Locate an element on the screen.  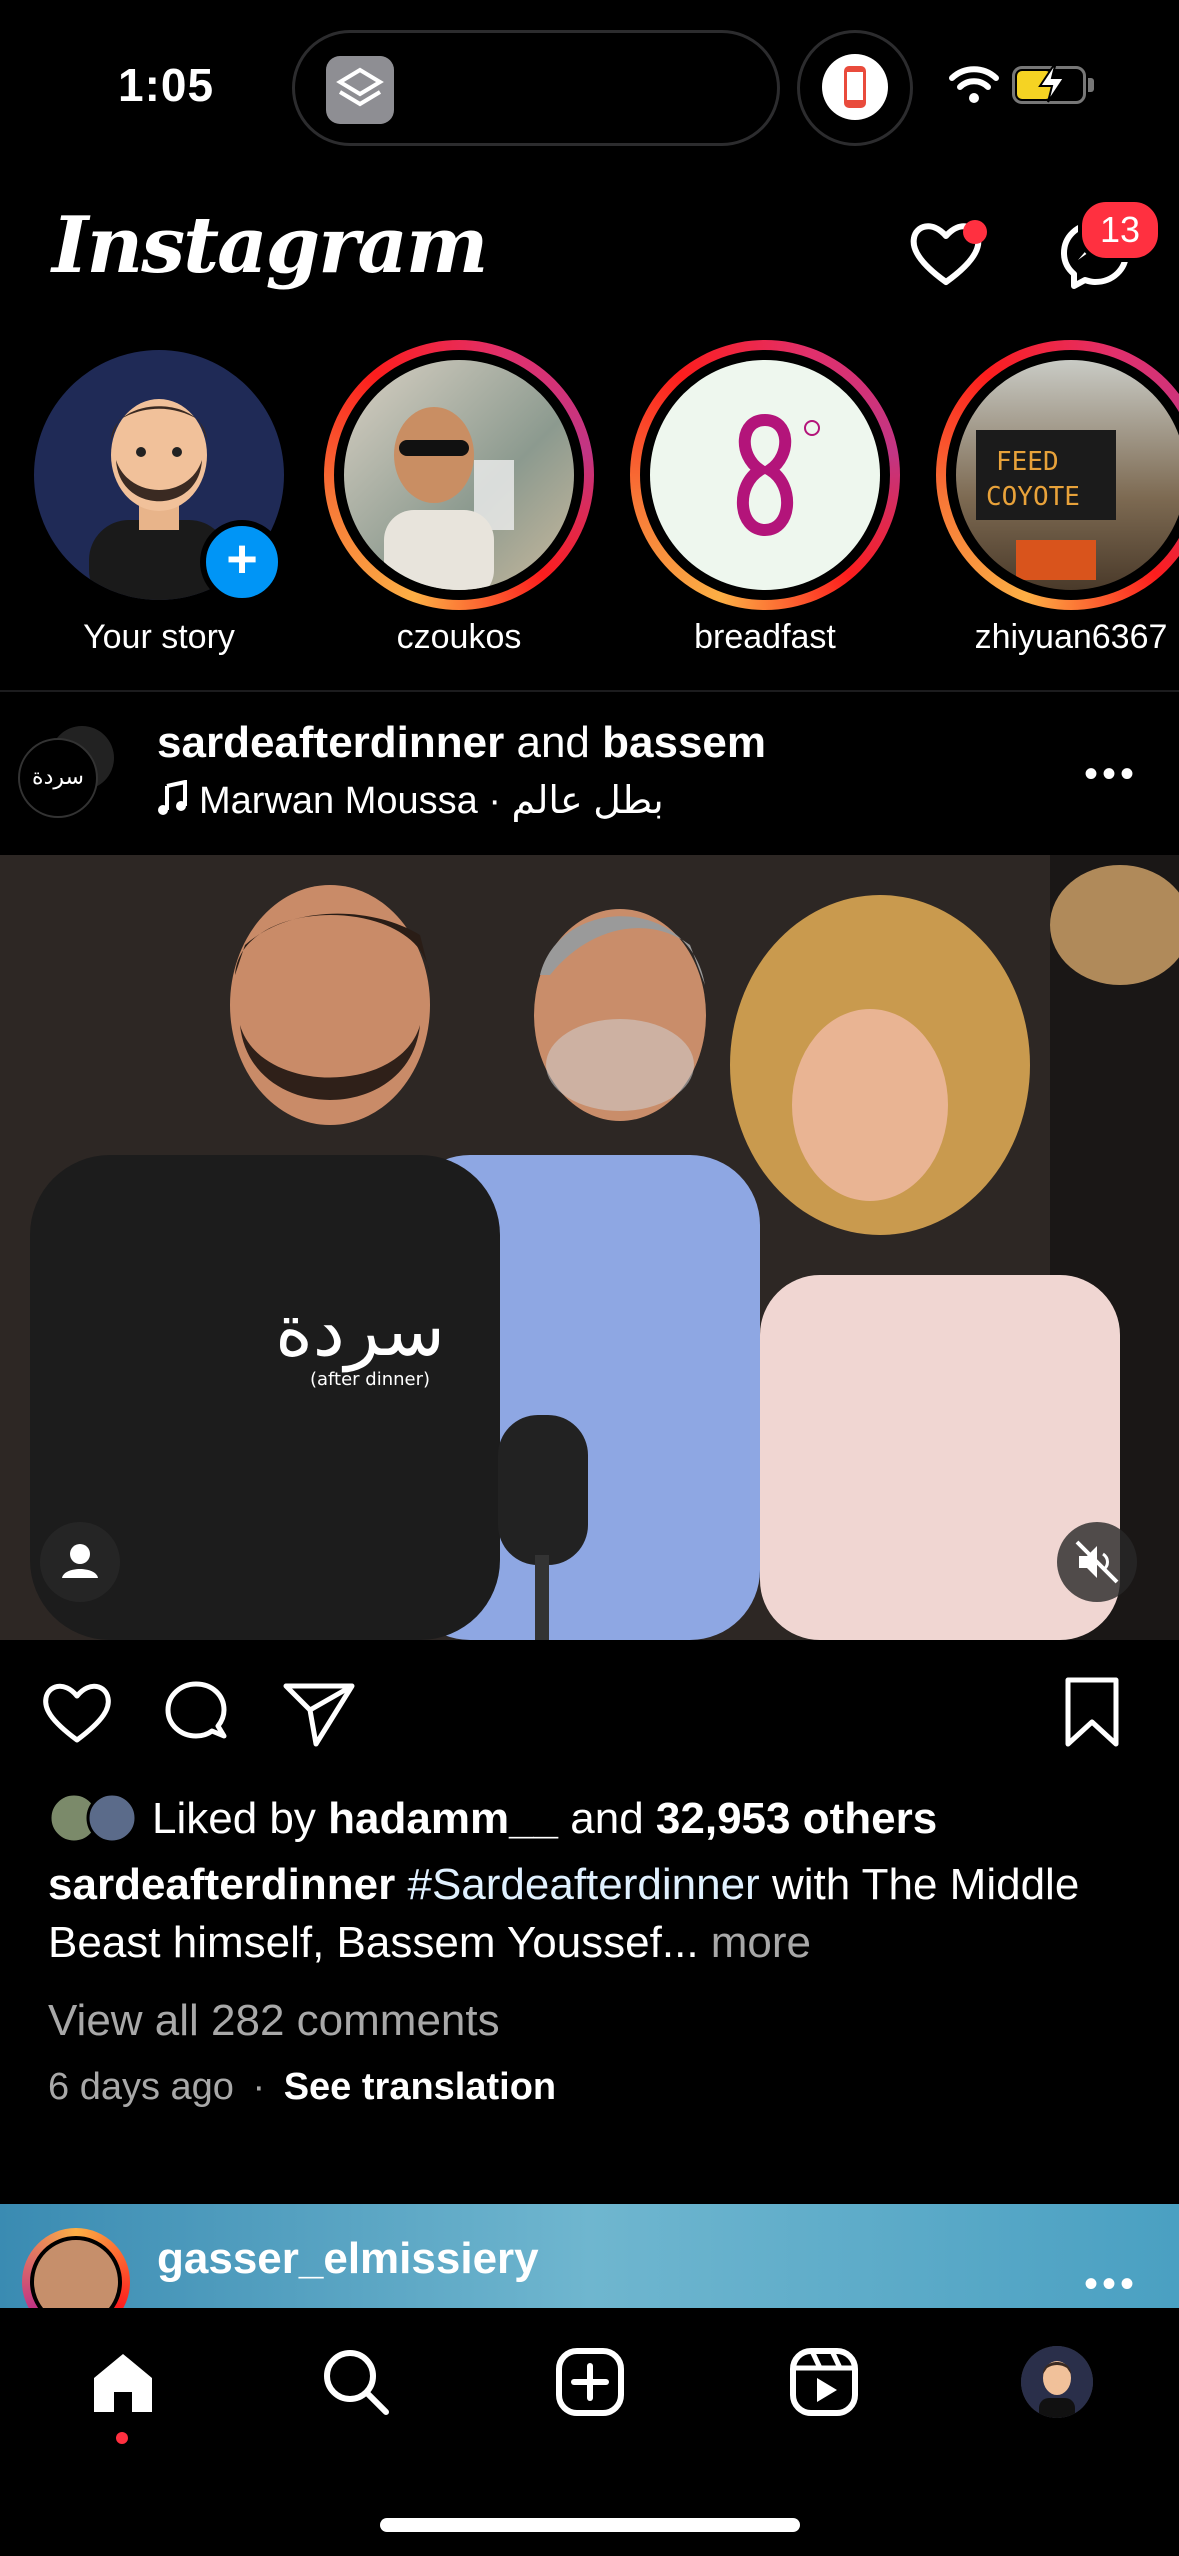
charging-bolt-icon is located at coordinates (1052, 87).